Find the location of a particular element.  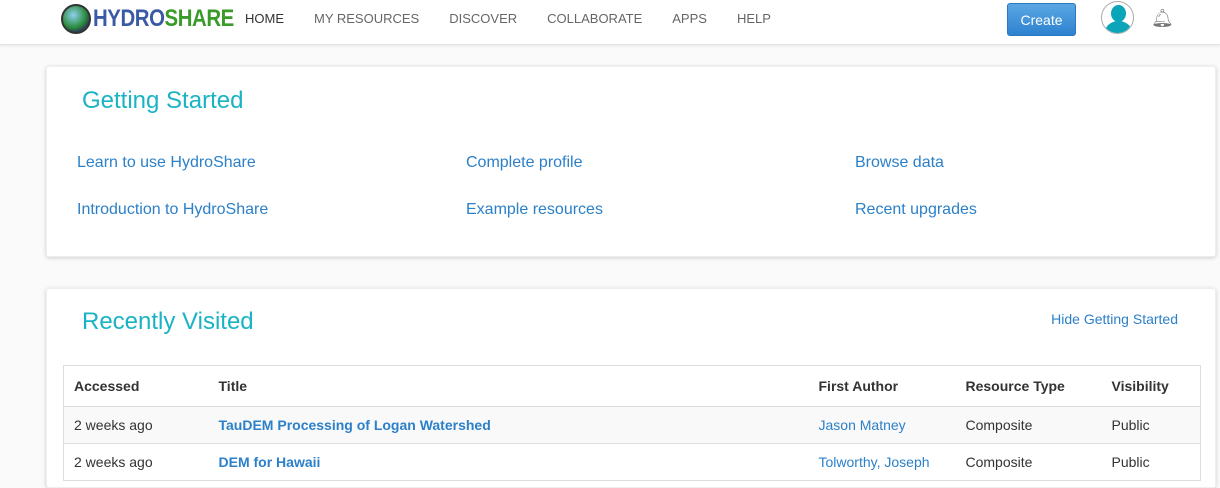

nav-help: HELP is located at coordinates (754, 18).